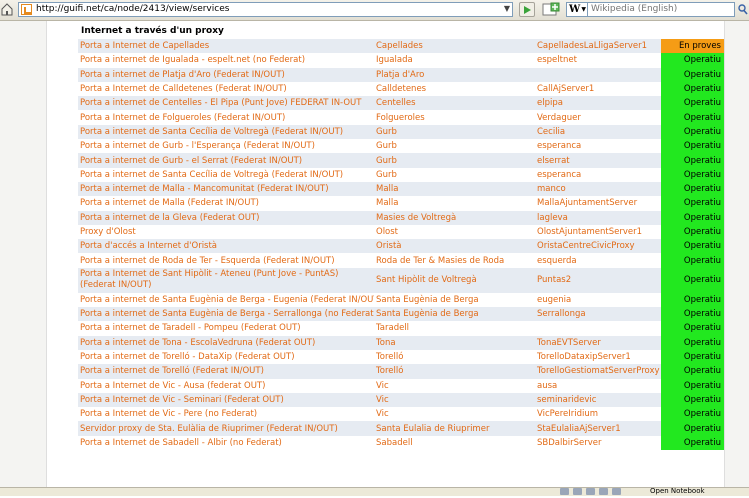 The width and height of the screenshot is (749, 498). What do you see at coordinates (432, 429) in the screenshot?
I see `service-location-link: Santa Eulalia de Riuprimer` at bounding box center [432, 429].